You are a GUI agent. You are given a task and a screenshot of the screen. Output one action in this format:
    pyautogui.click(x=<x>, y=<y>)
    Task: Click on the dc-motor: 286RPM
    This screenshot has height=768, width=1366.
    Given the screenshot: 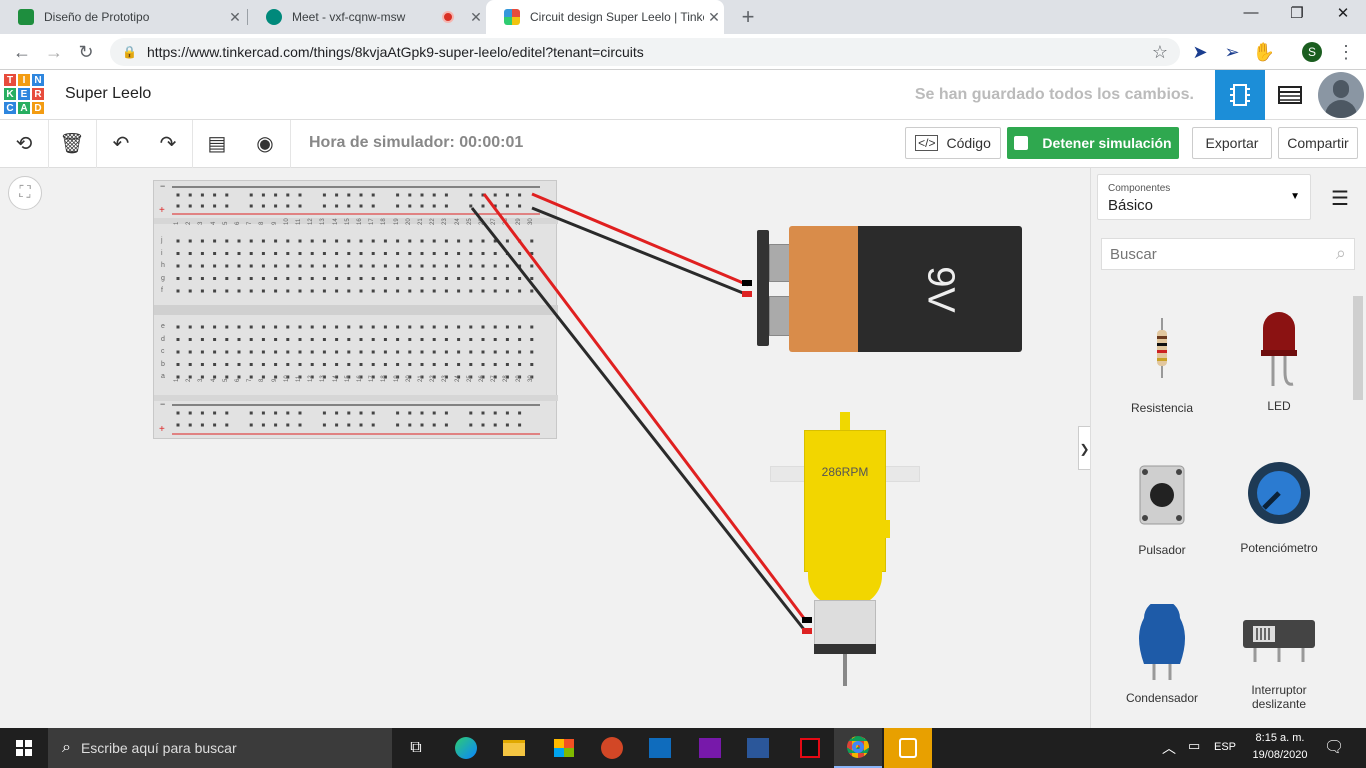 What is the action you would take?
    pyautogui.click(x=845, y=548)
    